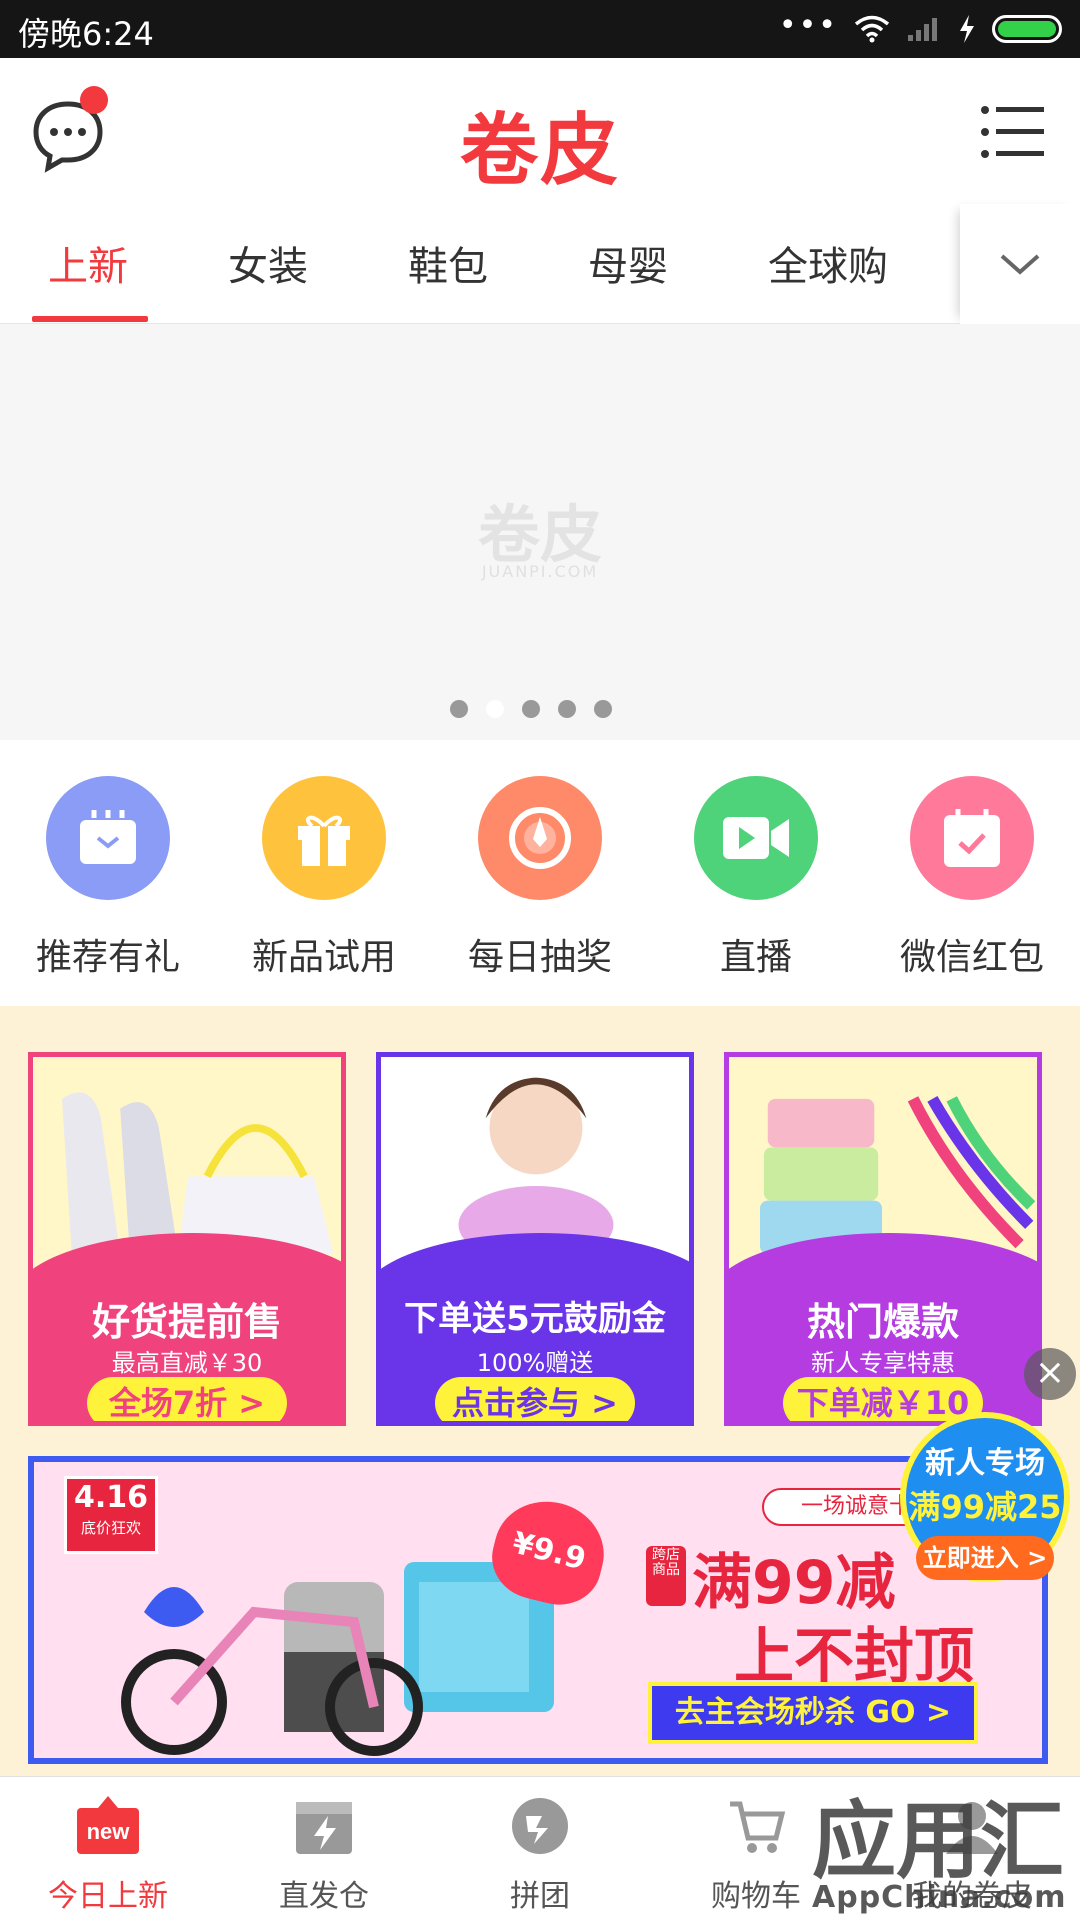 The width and height of the screenshot is (1080, 1920). I want to click on cart-icon, so click(756, 1826).